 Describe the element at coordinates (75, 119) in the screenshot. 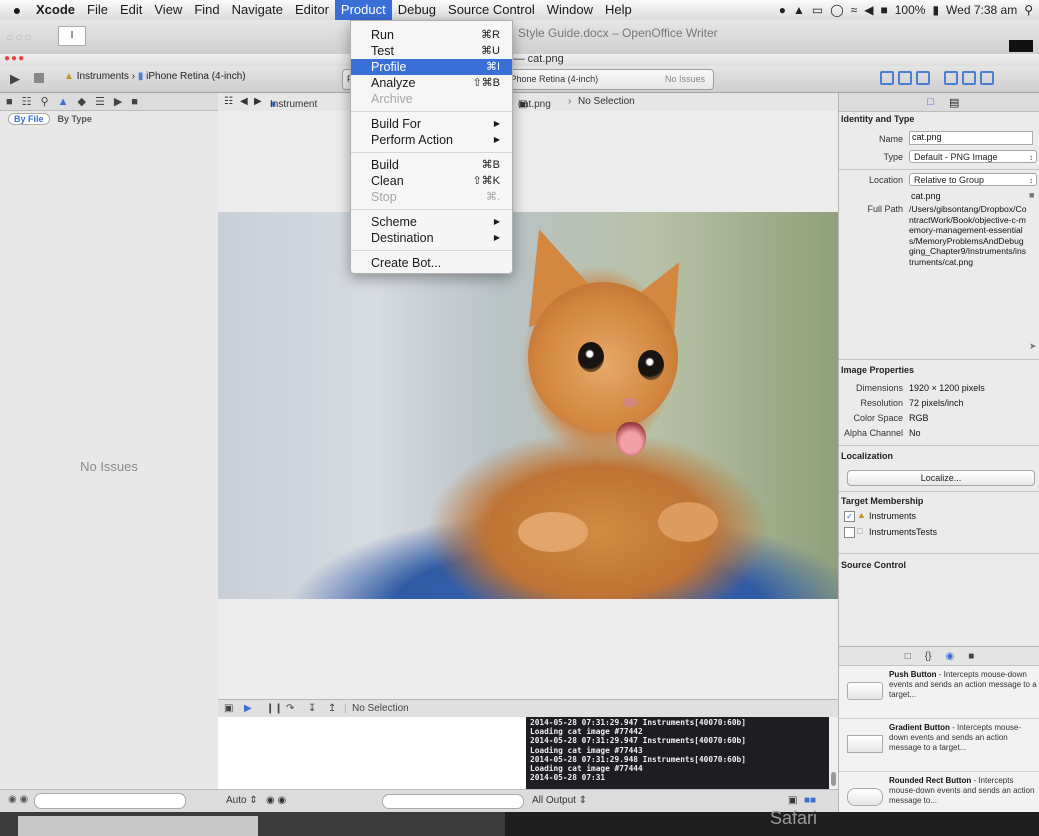

I see `by-type-button: By Type` at that location.